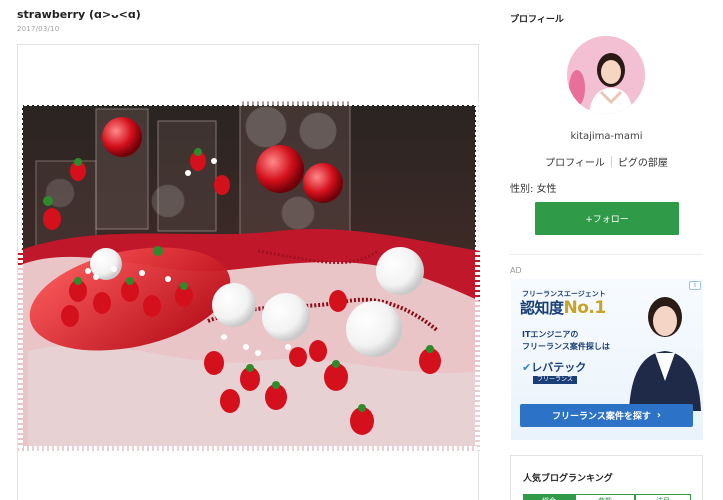 The width and height of the screenshot is (723, 500). I want to click on ad-sublogo: フリーランス, so click(555, 380).